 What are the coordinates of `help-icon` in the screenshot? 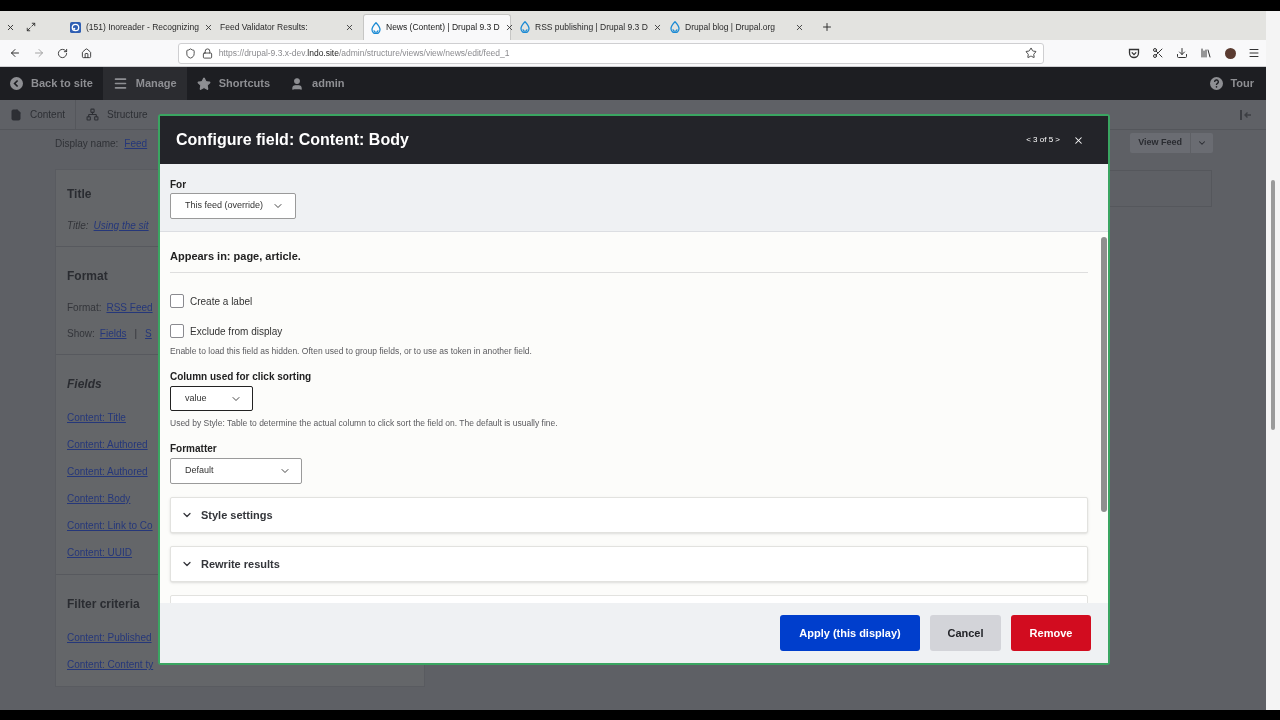 It's located at (1217, 83).